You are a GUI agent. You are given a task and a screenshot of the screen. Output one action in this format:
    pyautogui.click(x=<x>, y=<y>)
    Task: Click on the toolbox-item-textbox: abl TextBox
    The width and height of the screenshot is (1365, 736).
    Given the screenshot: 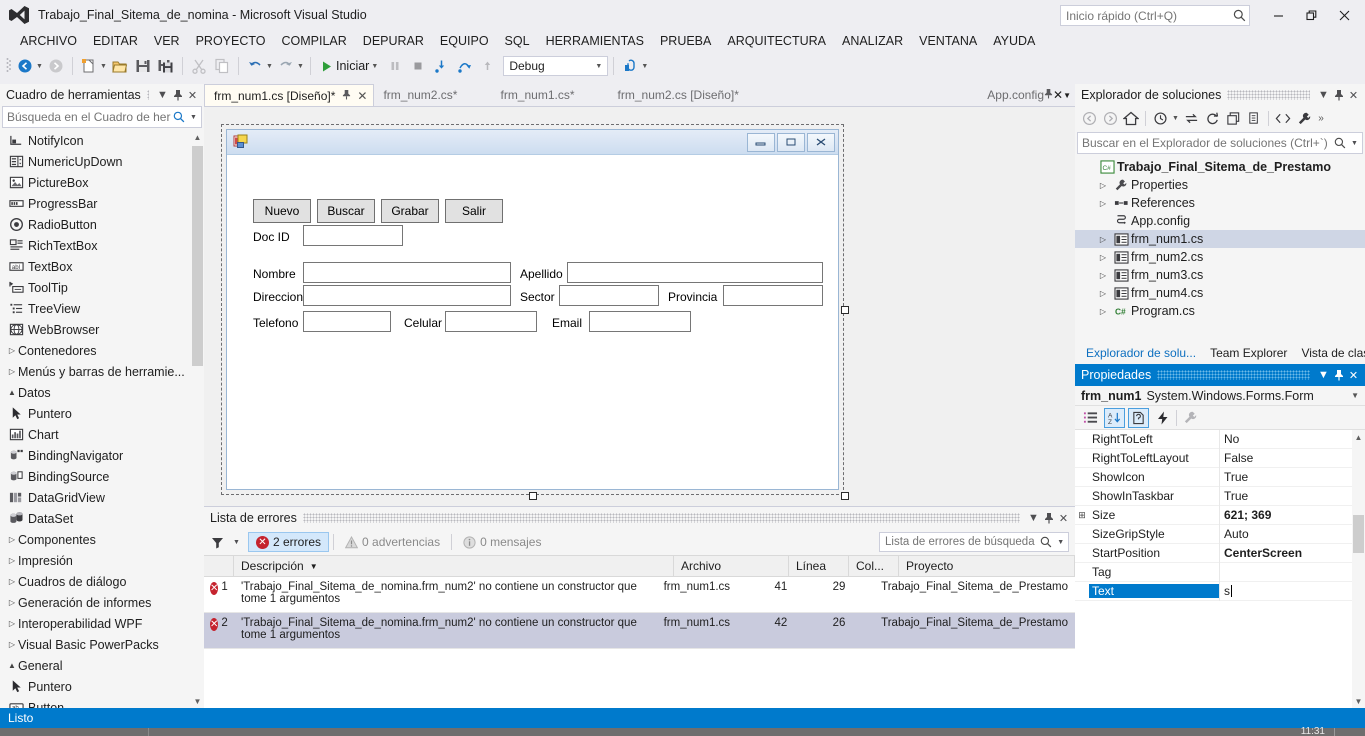 What is the action you would take?
    pyautogui.click(x=102, y=266)
    